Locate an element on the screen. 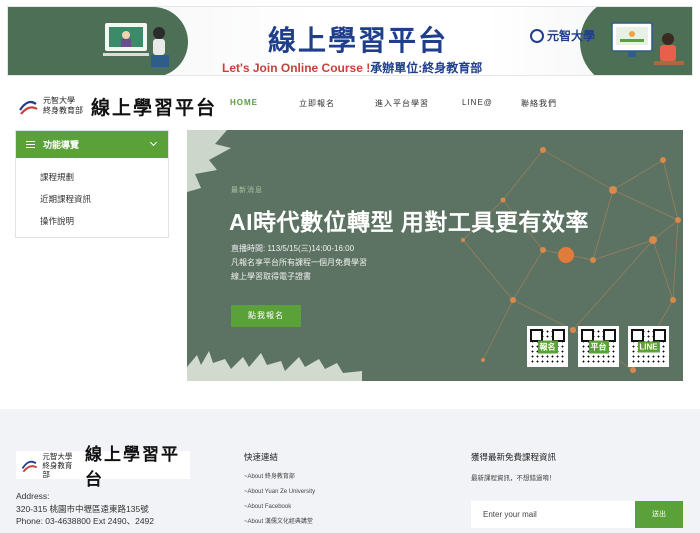  logo-university: 元智大學 is located at coordinates (59, 100).